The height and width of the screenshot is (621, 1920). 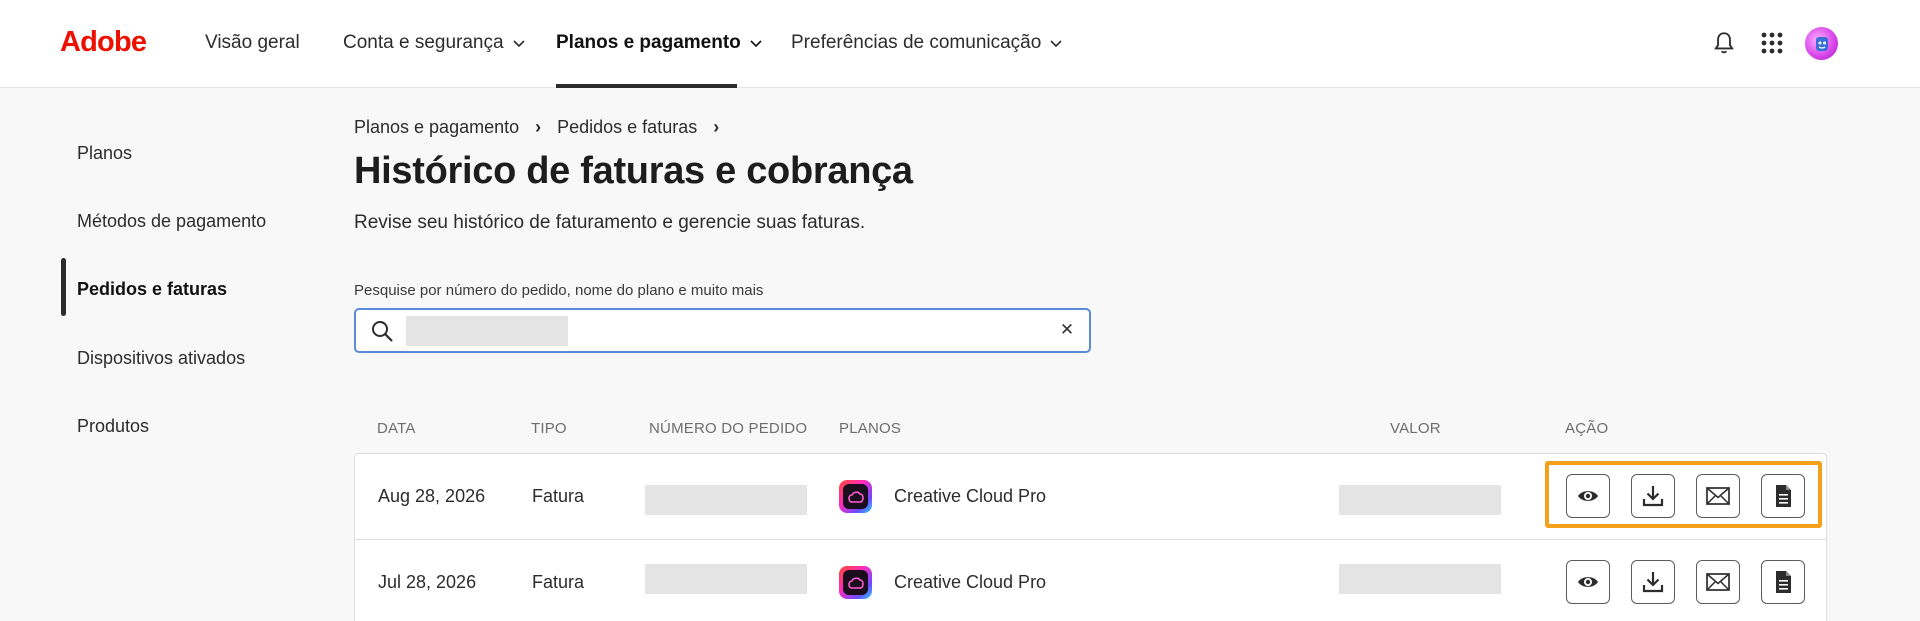 What do you see at coordinates (103, 42) in the screenshot?
I see `adobe-logo: Adobe` at bounding box center [103, 42].